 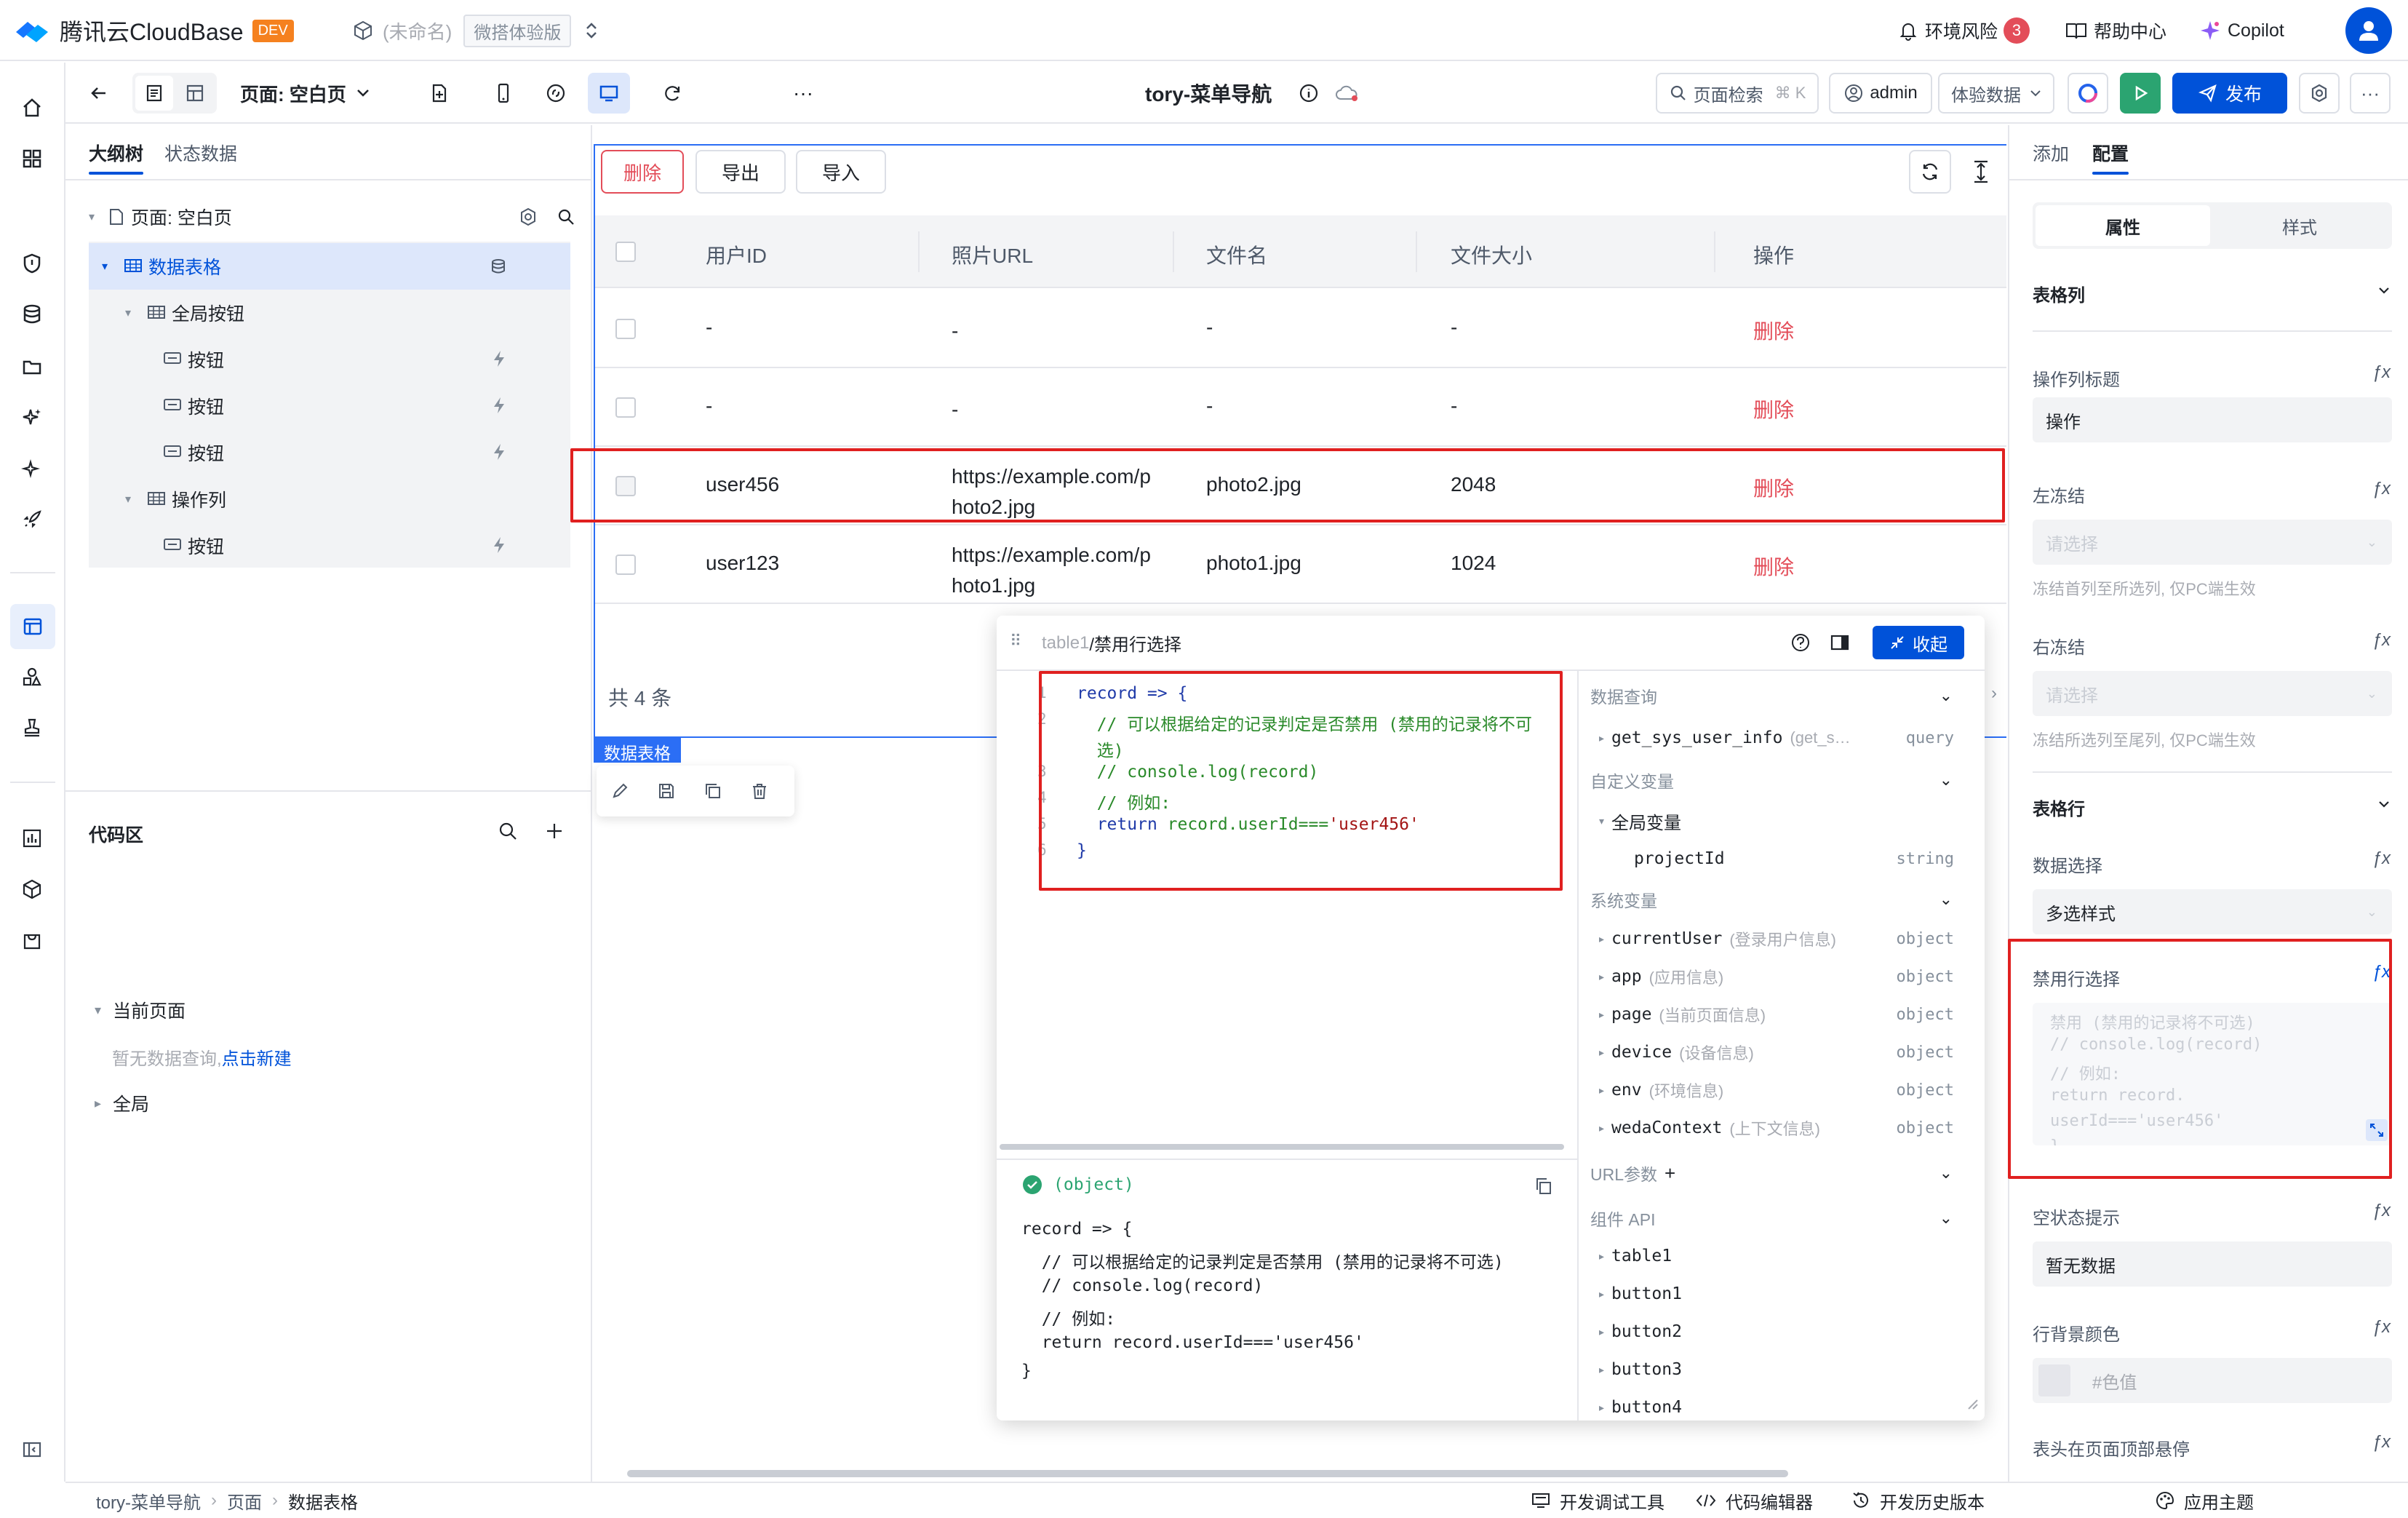 I want to click on tab-style: 样式, so click(x=2300, y=225).